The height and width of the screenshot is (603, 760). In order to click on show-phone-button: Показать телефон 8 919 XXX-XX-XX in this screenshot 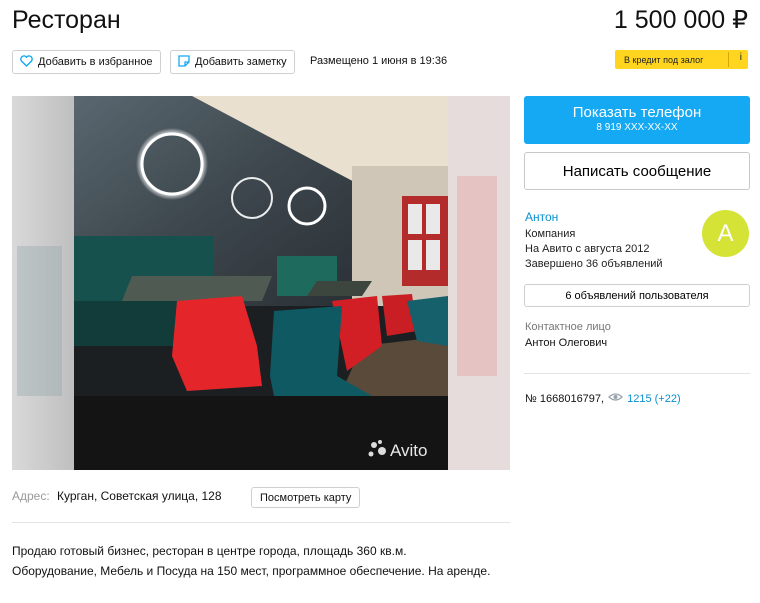, I will do `click(637, 120)`.